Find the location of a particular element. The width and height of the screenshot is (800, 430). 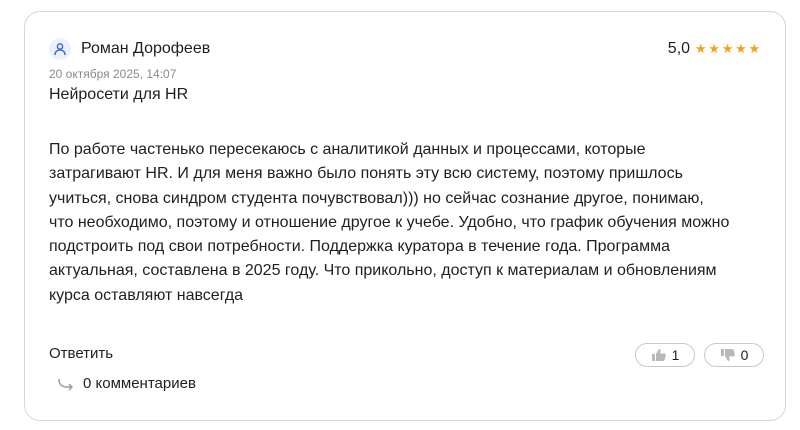

comments-count: 0 комментариев is located at coordinates (139, 383).